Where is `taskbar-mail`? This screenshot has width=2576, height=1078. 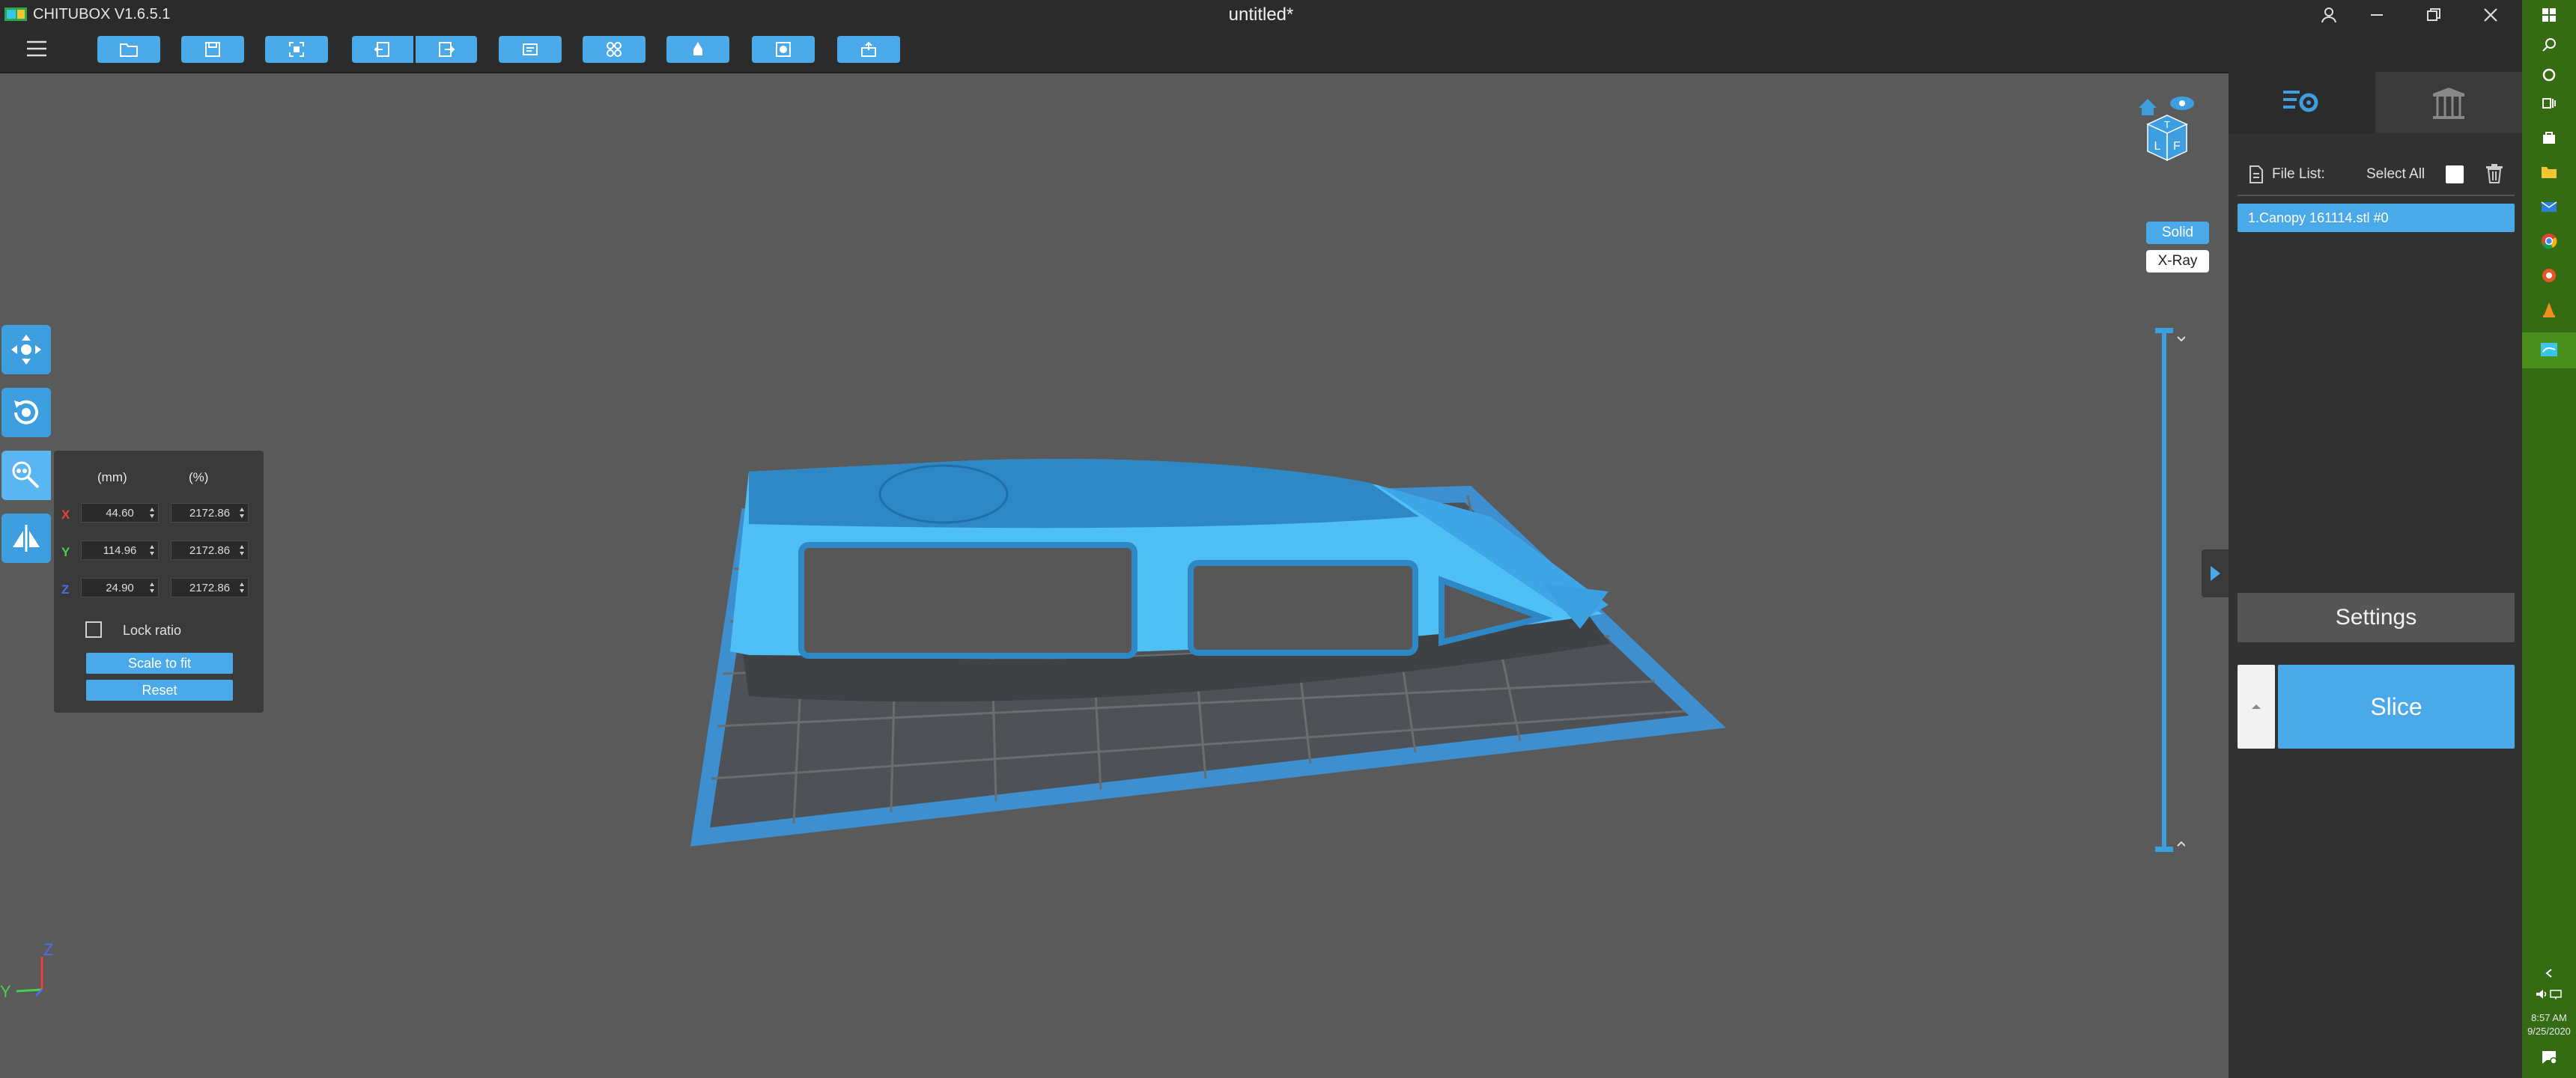 taskbar-mail is located at coordinates (2549, 207).